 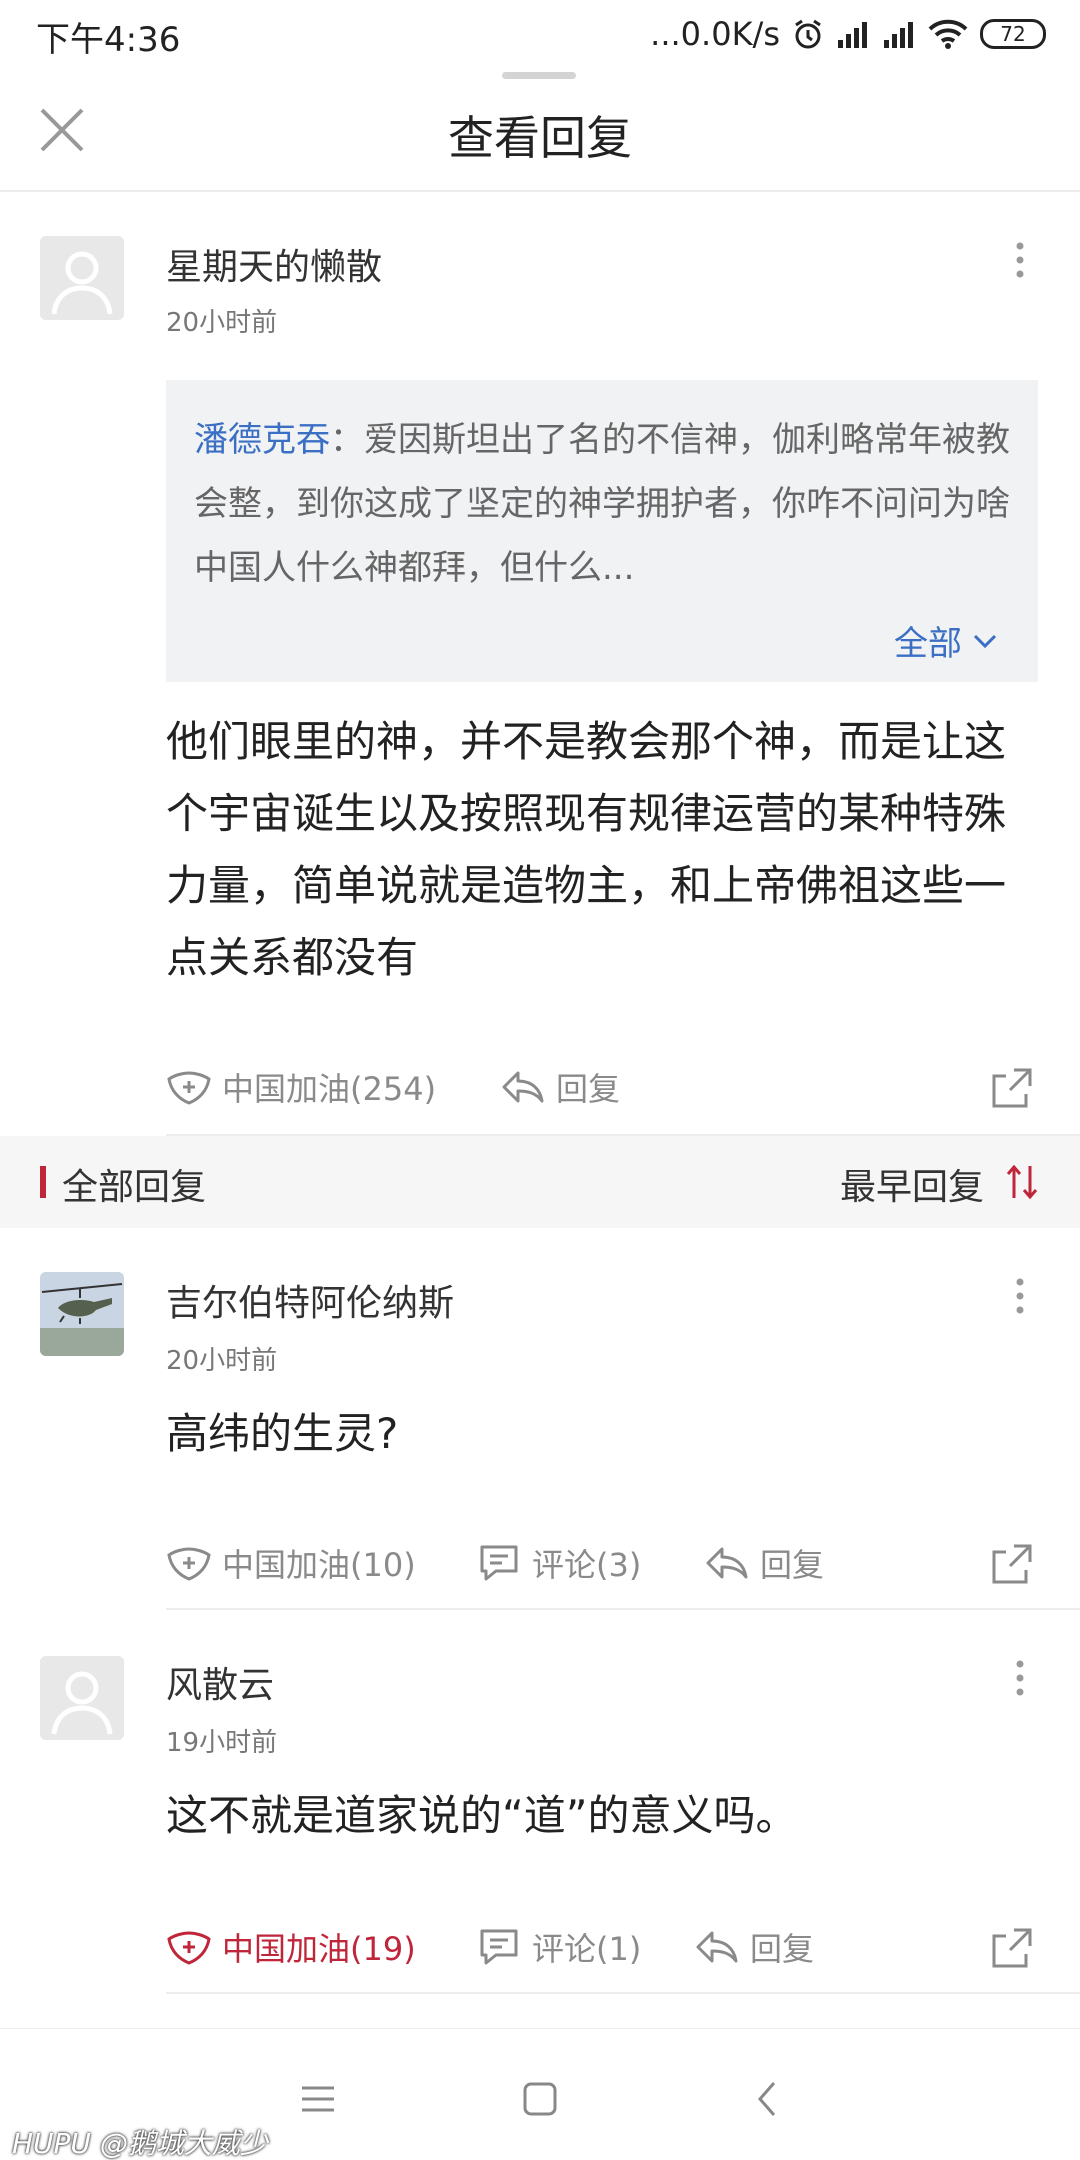 What do you see at coordinates (329, 1089) in the screenshot?
I see `like-label: 中国加油(254)` at bounding box center [329, 1089].